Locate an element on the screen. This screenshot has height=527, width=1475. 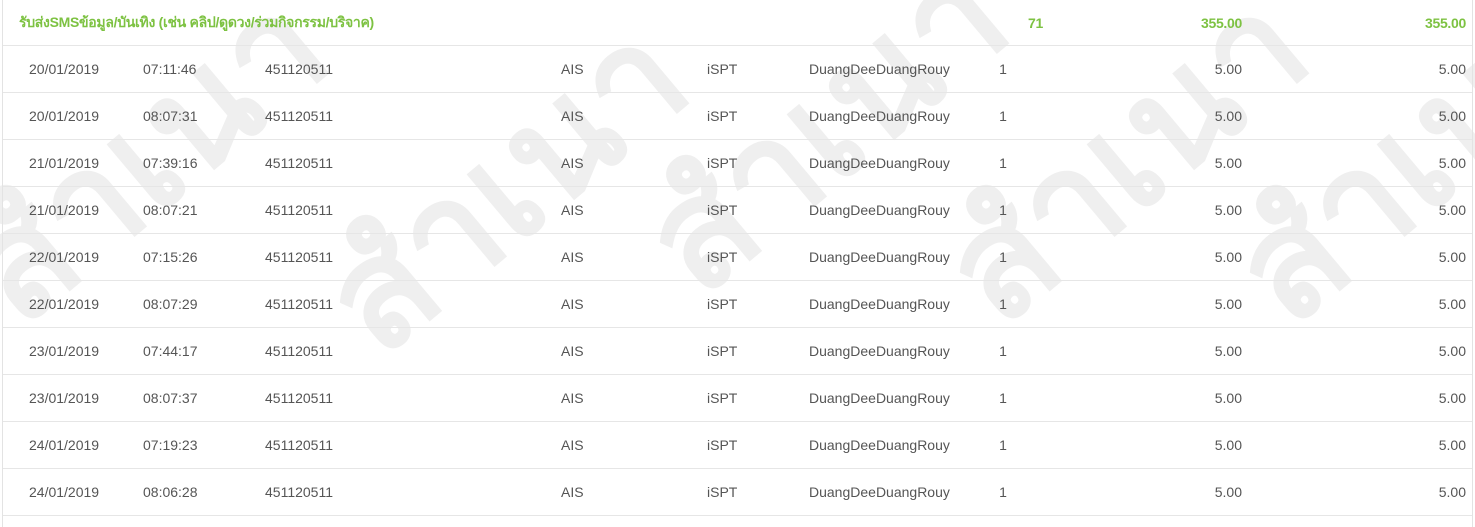
row-date: 23/01/2019 is located at coordinates (64, 351).